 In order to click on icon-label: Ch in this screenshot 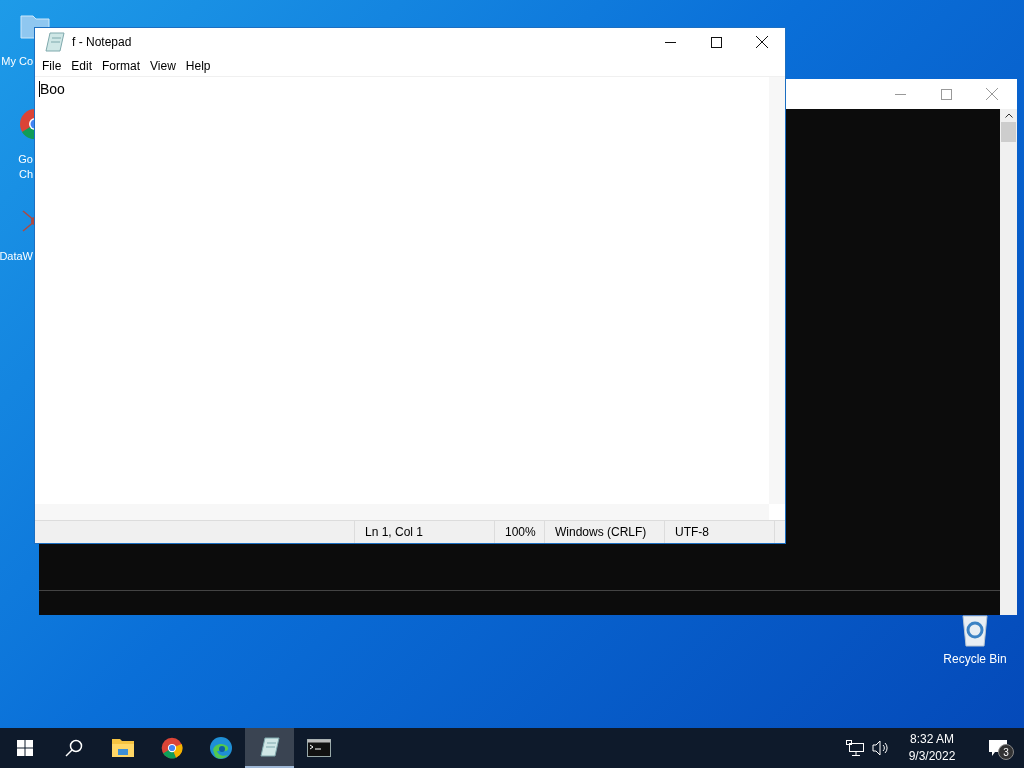, I will do `click(25, 174)`.